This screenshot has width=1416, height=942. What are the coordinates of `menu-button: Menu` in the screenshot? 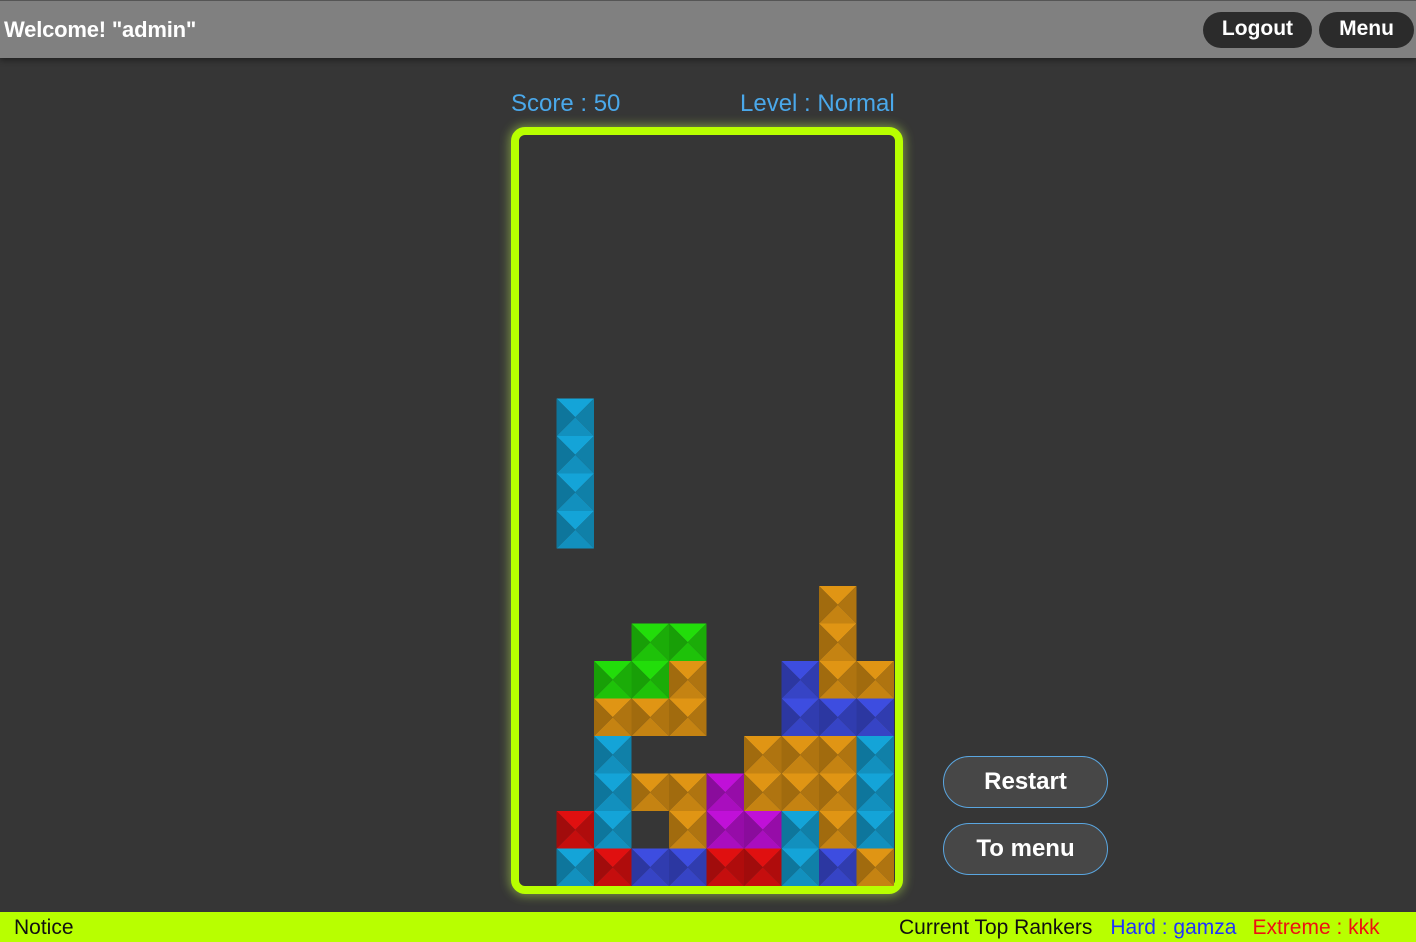 It's located at (1366, 30).